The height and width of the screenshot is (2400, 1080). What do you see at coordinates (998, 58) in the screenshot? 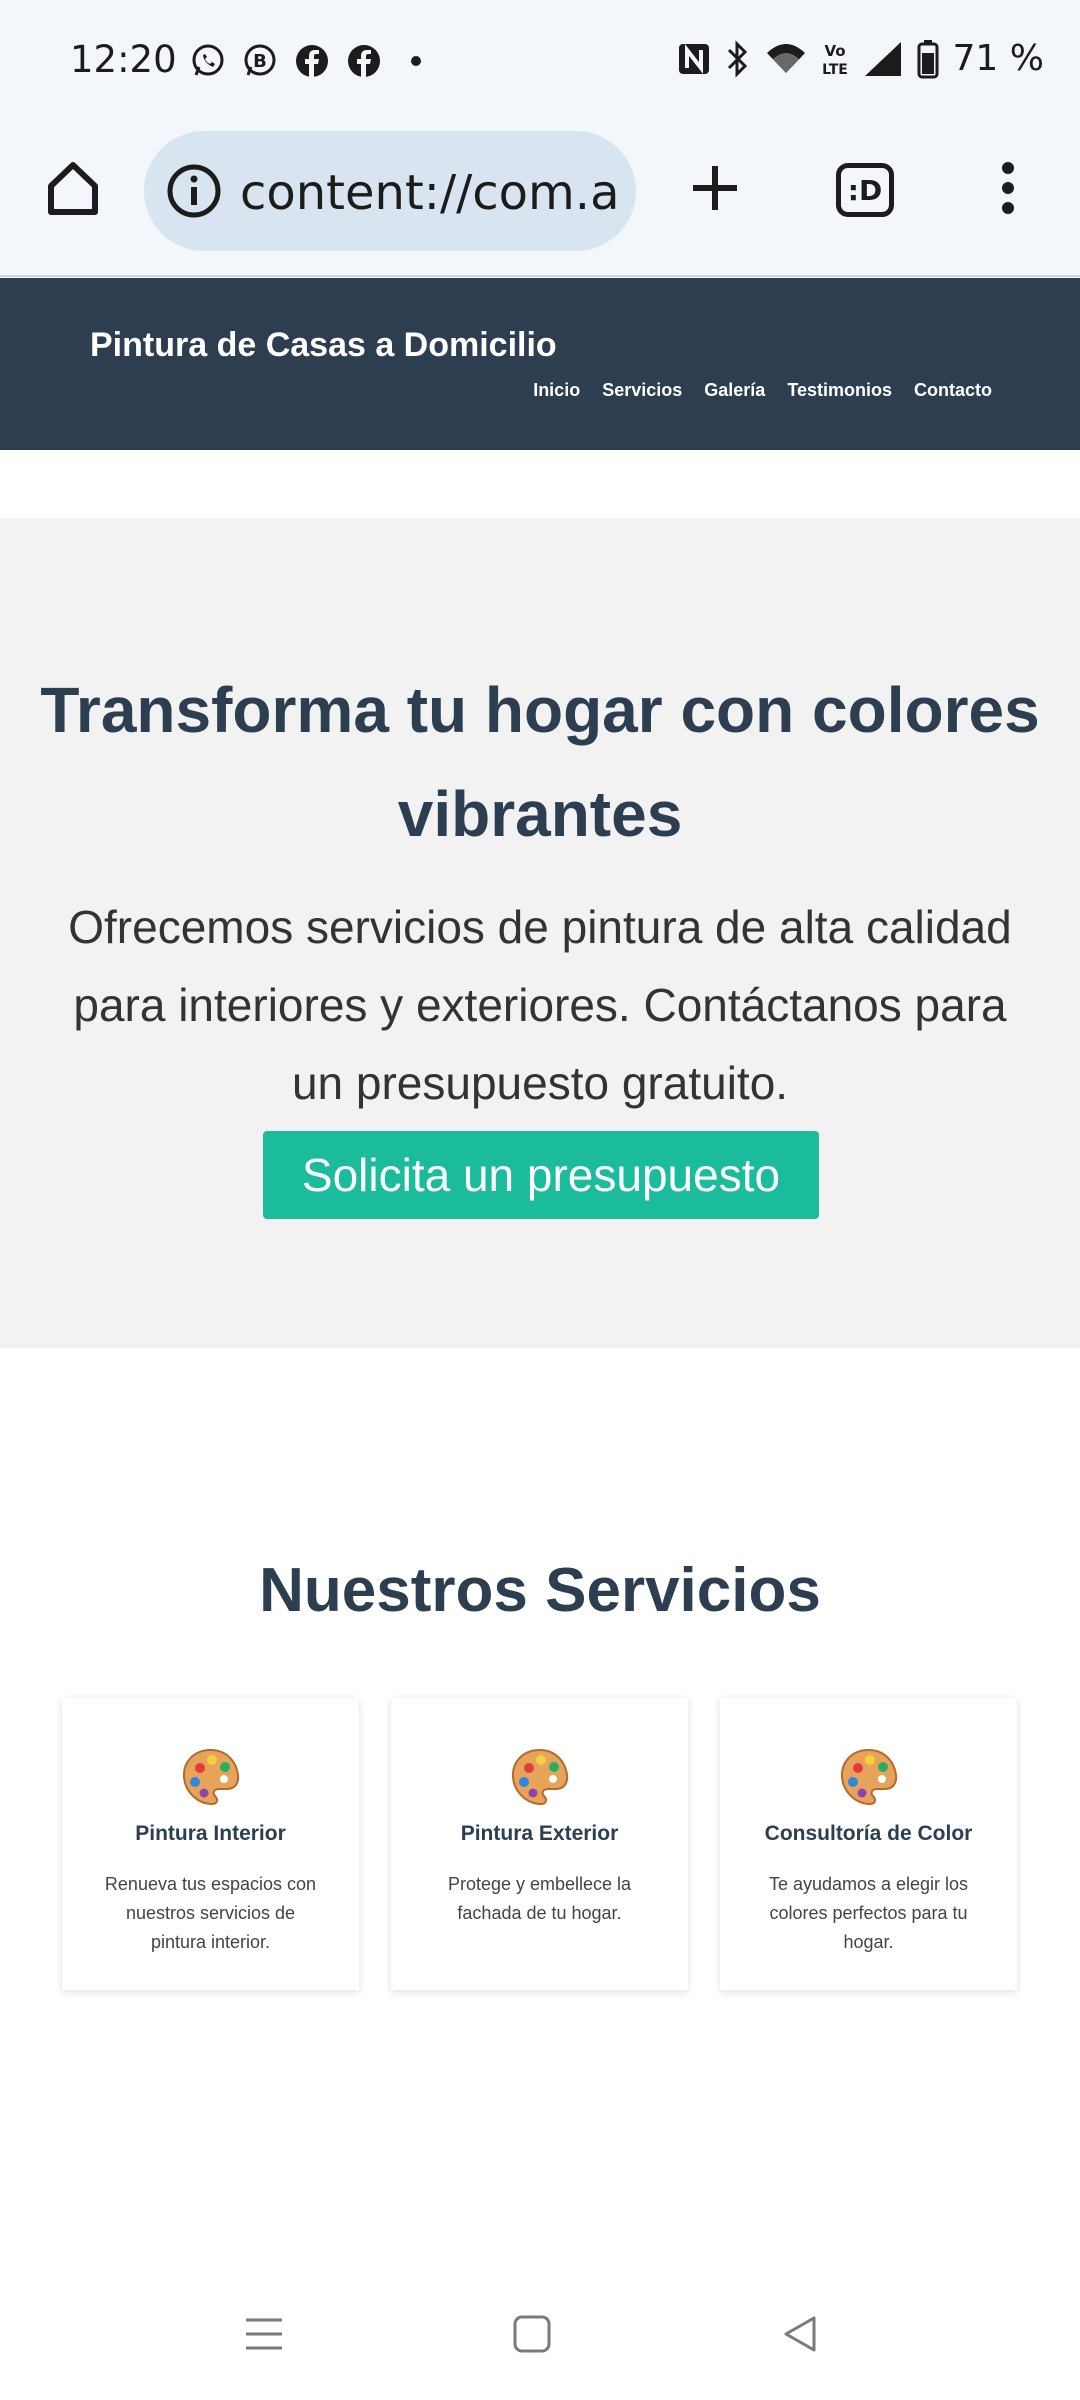
I see `battery-percentage: 71 %` at bounding box center [998, 58].